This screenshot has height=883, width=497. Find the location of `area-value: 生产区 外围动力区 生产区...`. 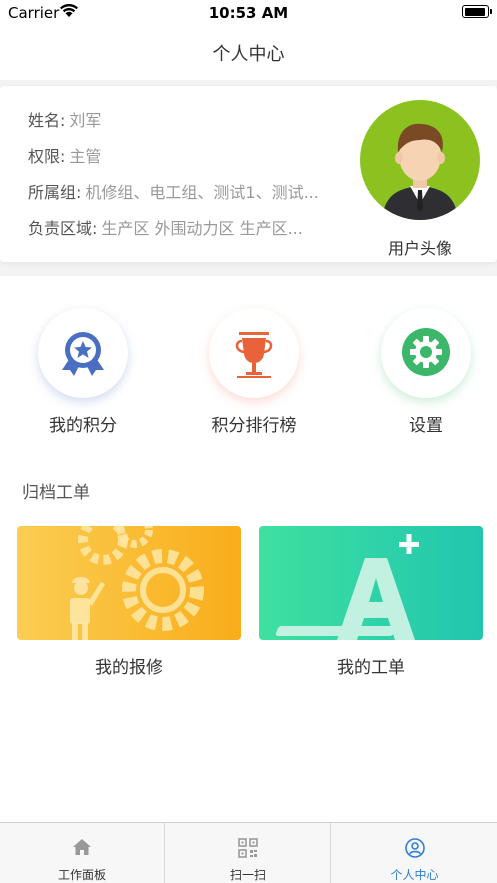

area-value: 生产区 外围动力区 生产区... is located at coordinates (202, 228).